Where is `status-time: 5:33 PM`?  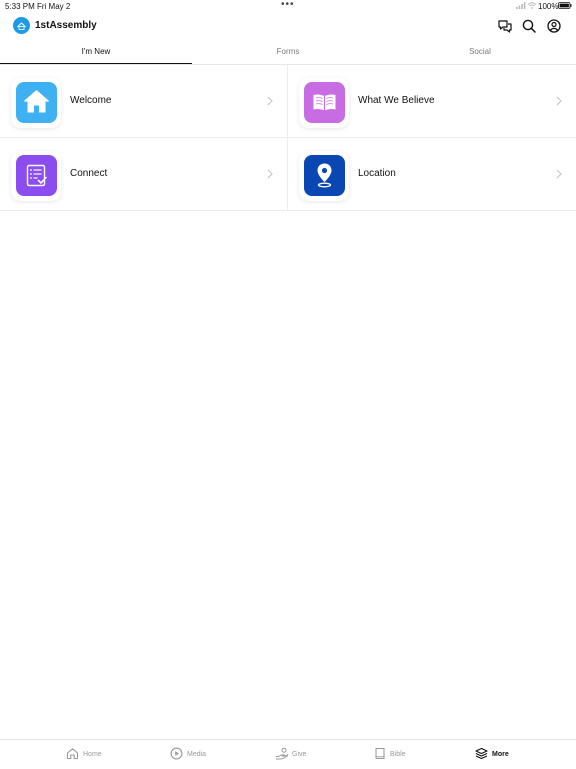 status-time: 5:33 PM is located at coordinates (20, 6).